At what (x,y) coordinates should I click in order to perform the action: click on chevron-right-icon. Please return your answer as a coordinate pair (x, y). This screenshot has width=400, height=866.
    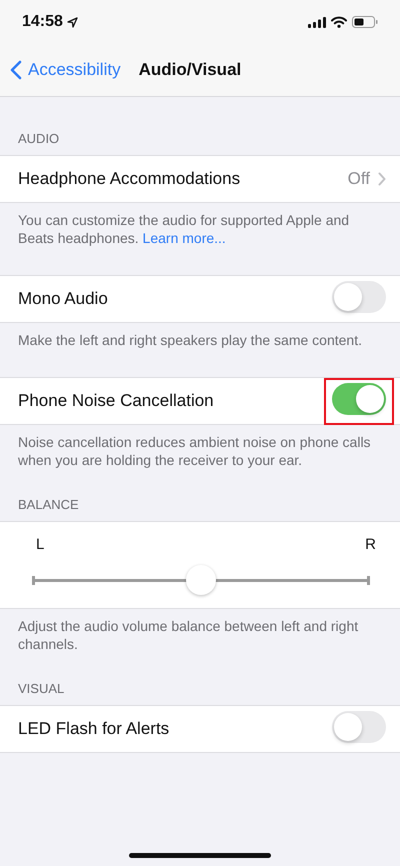
    Looking at the image, I should click on (382, 179).